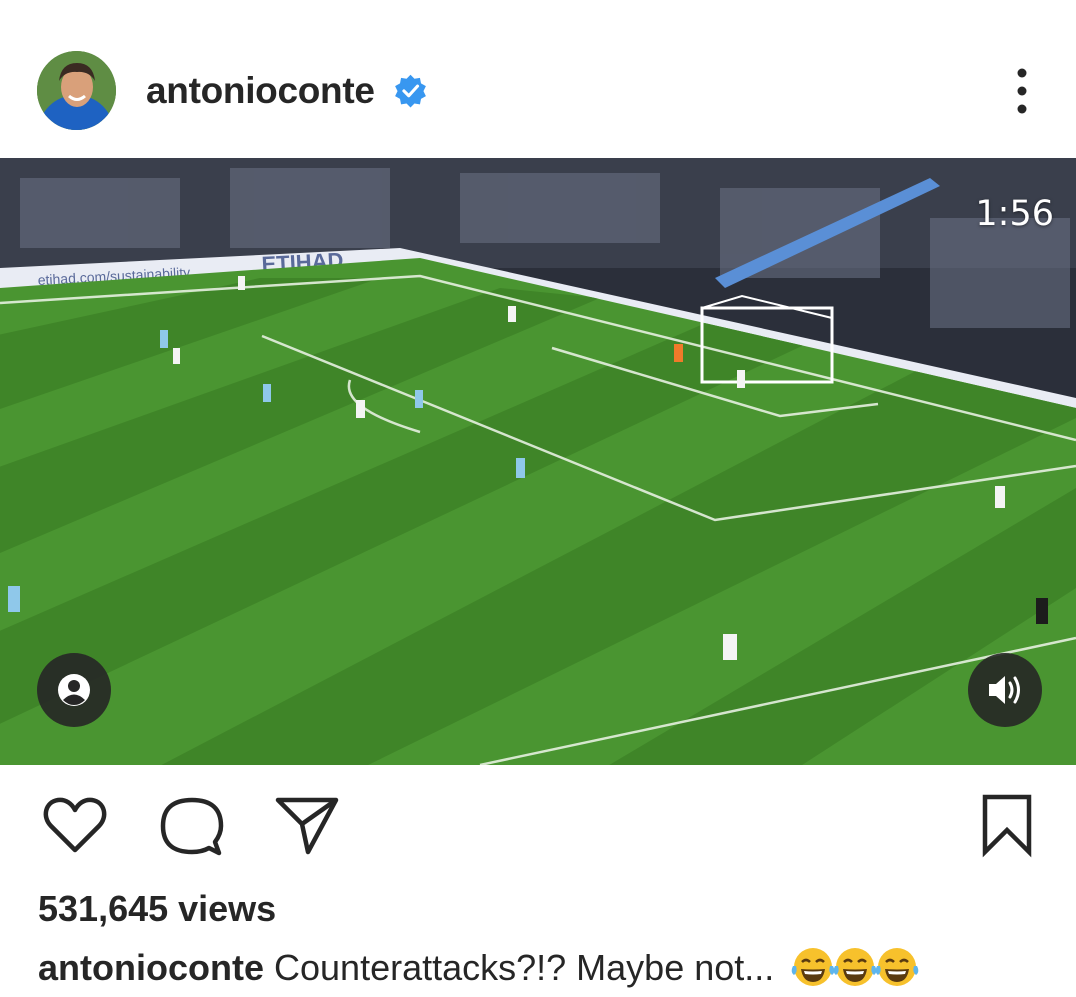 This screenshot has height=997, width=1076. I want to click on video-duration: 1:56, so click(1014, 214).